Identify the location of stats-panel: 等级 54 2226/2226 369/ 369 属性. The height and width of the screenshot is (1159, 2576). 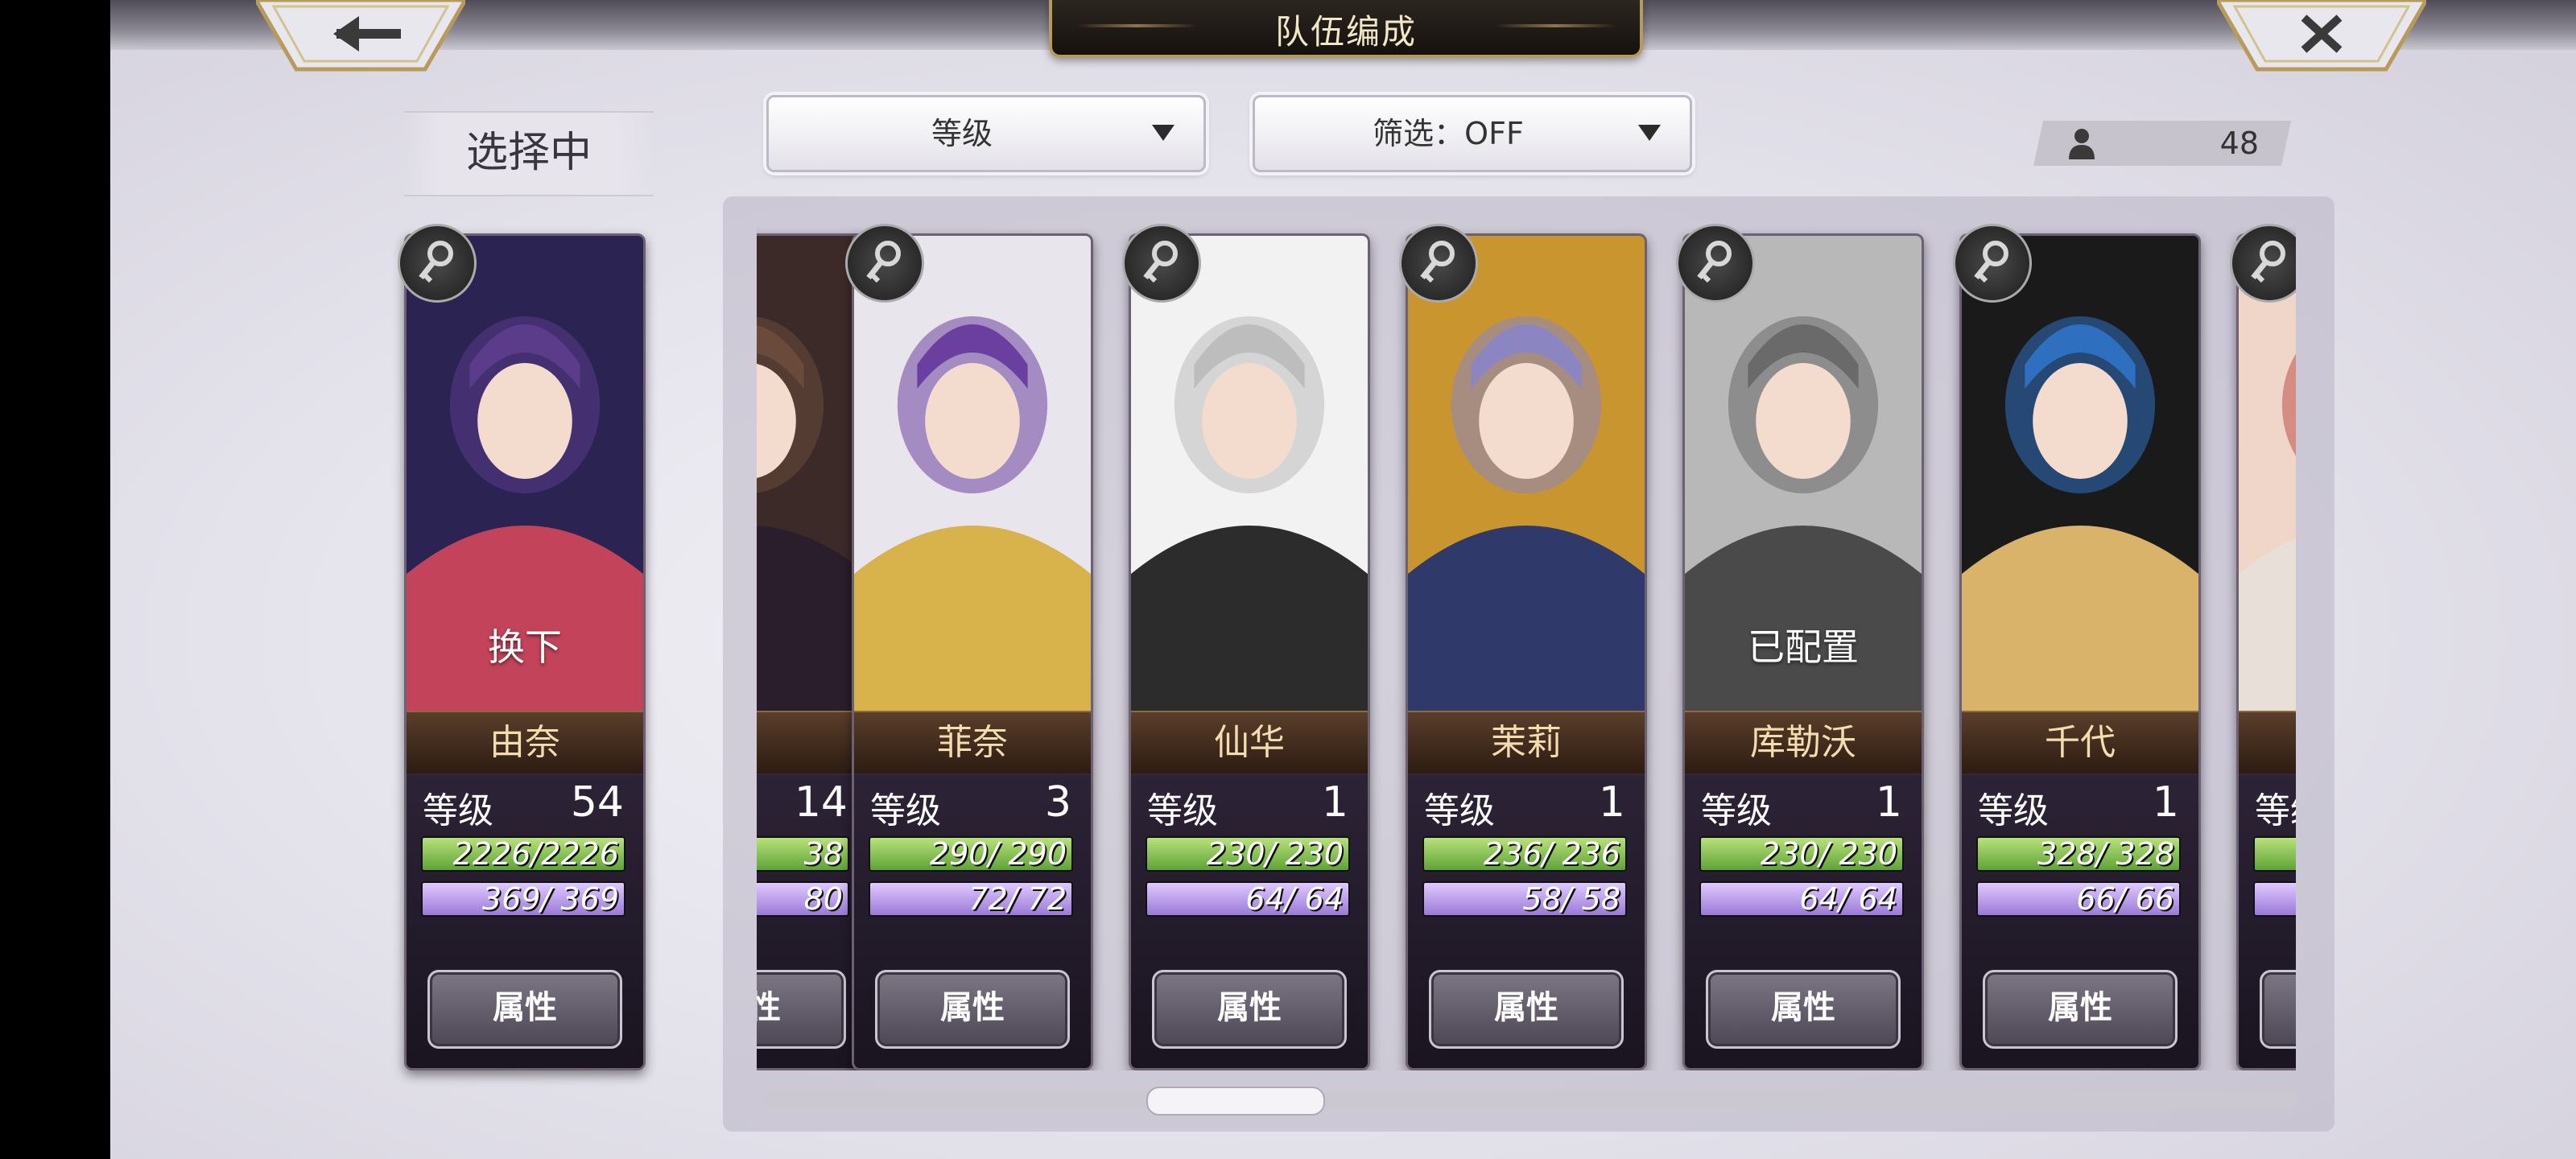
(525, 921).